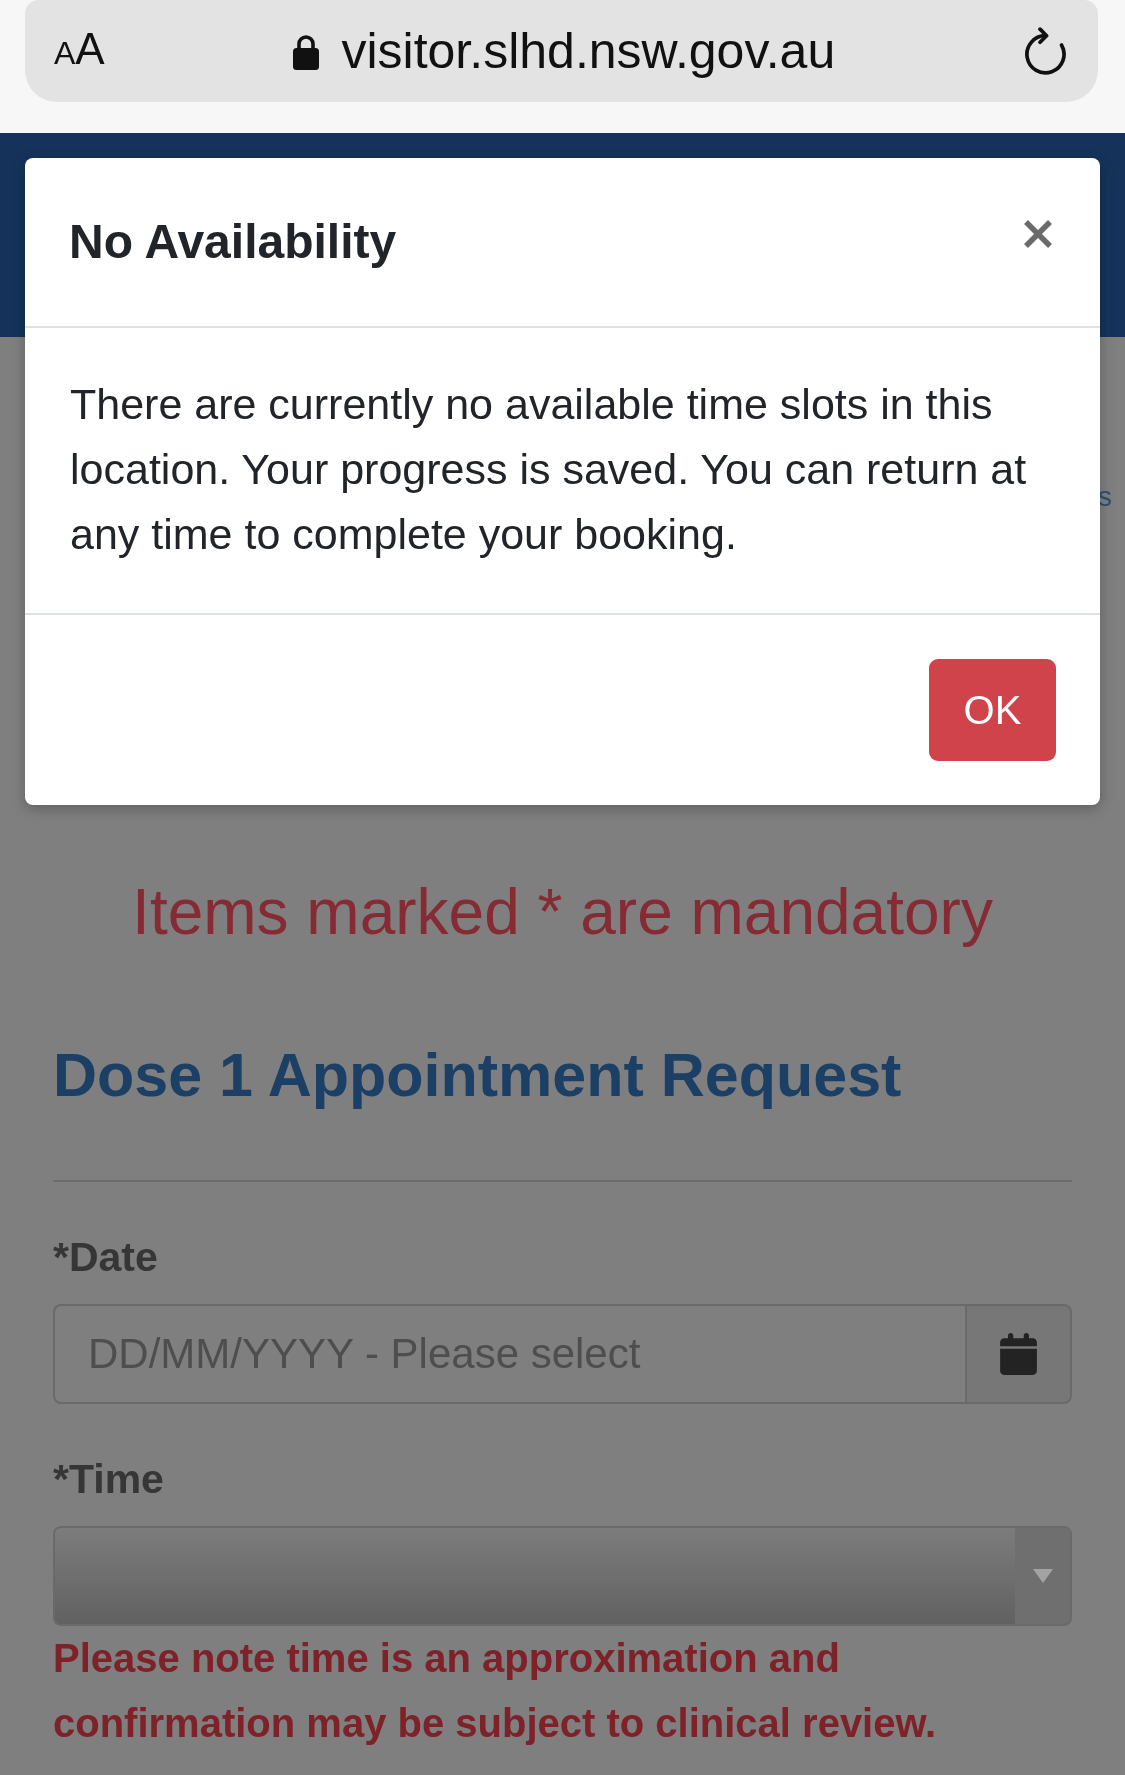  I want to click on dialog-message: There are currently no available time slots in this location. Your progress is saved. You can return at any time to complete your booking., so click(549, 469).